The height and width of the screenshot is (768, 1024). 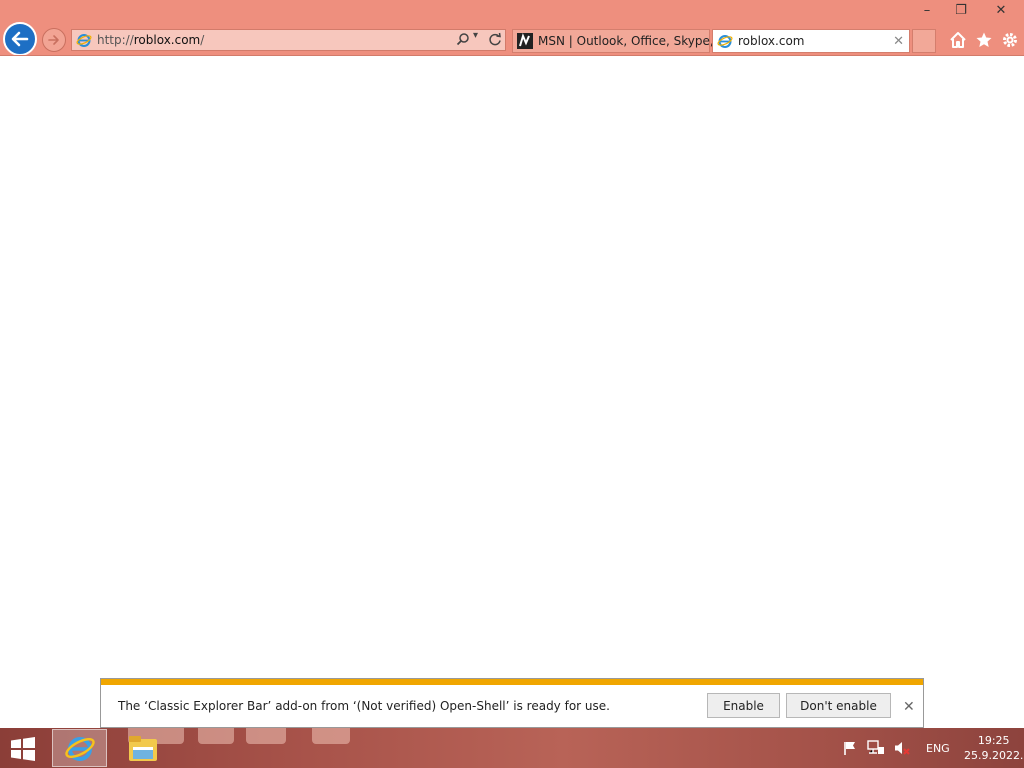 What do you see at coordinates (898, 41) in the screenshot?
I see `close-tab-icon: ✕` at bounding box center [898, 41].